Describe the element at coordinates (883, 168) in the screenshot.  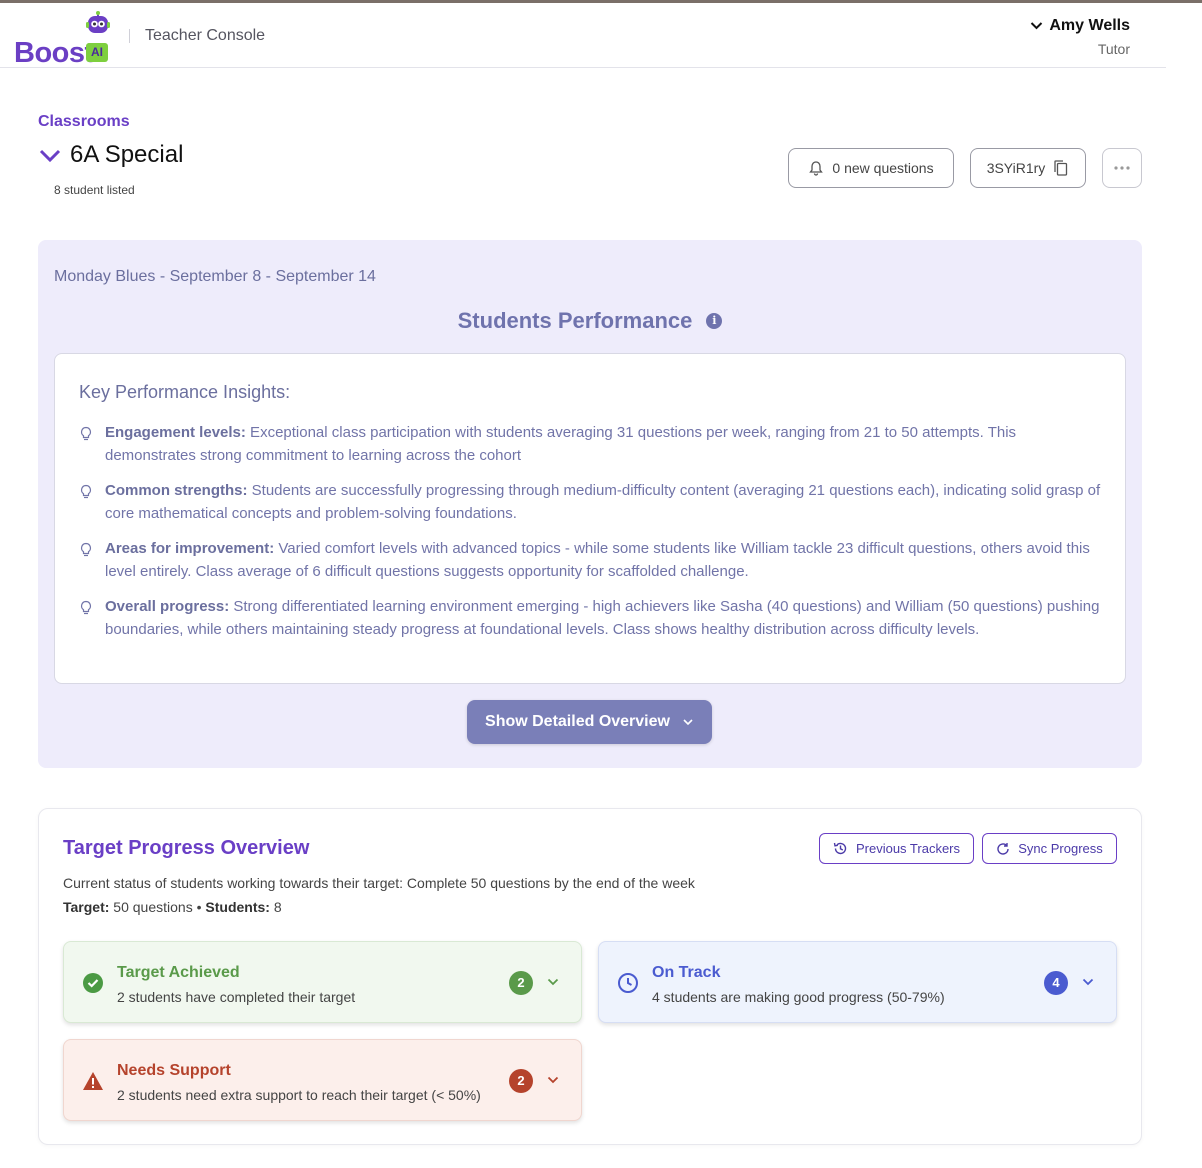
I see `new-questions-label: 0 new questions` at that location.